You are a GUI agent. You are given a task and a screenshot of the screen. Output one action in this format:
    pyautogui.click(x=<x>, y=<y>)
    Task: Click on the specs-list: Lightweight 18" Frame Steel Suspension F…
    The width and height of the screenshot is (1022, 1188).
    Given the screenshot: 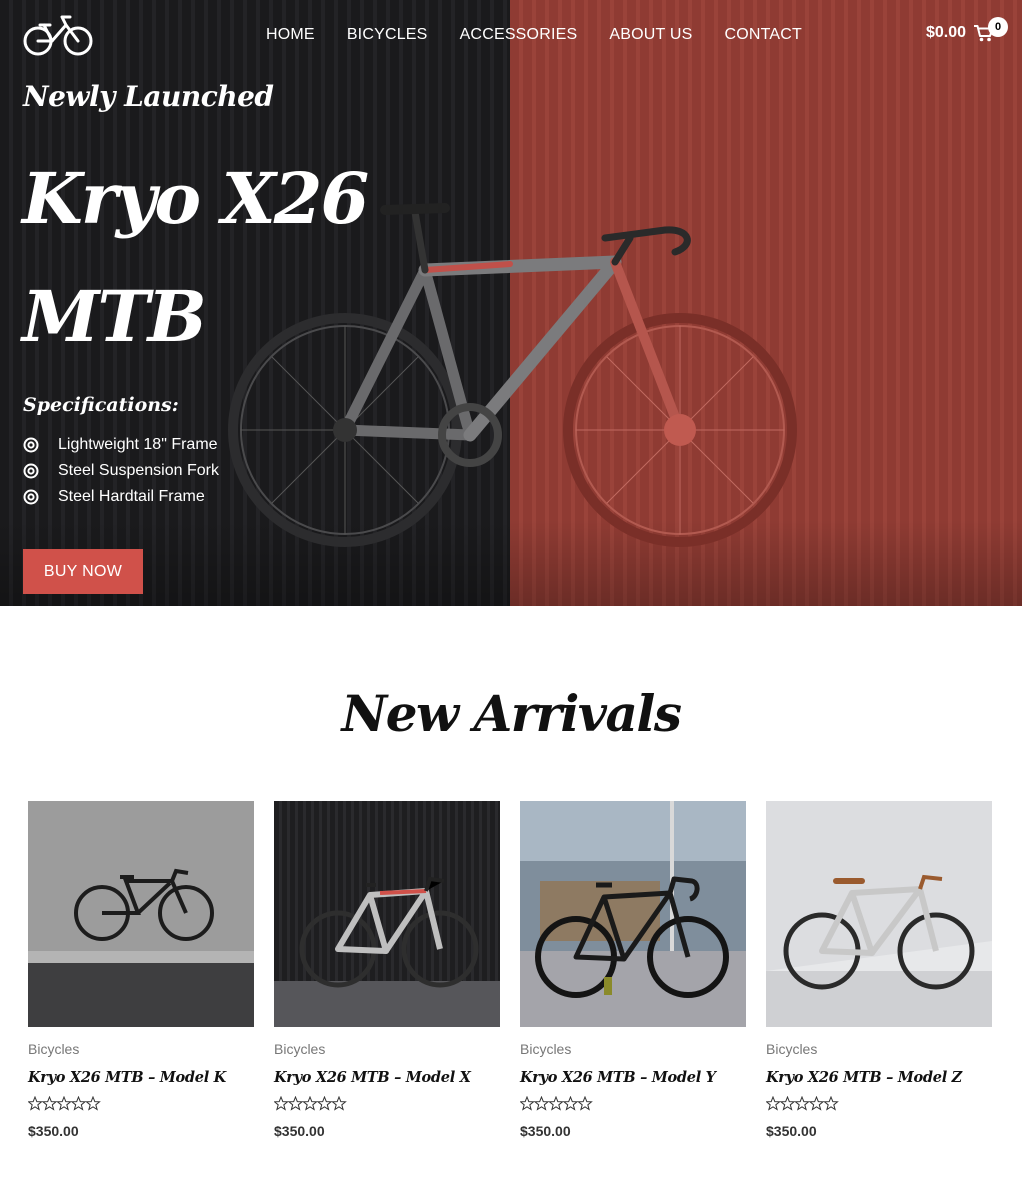 What is the action you would take?
    pyautogui.click(x=121, y=471)
    